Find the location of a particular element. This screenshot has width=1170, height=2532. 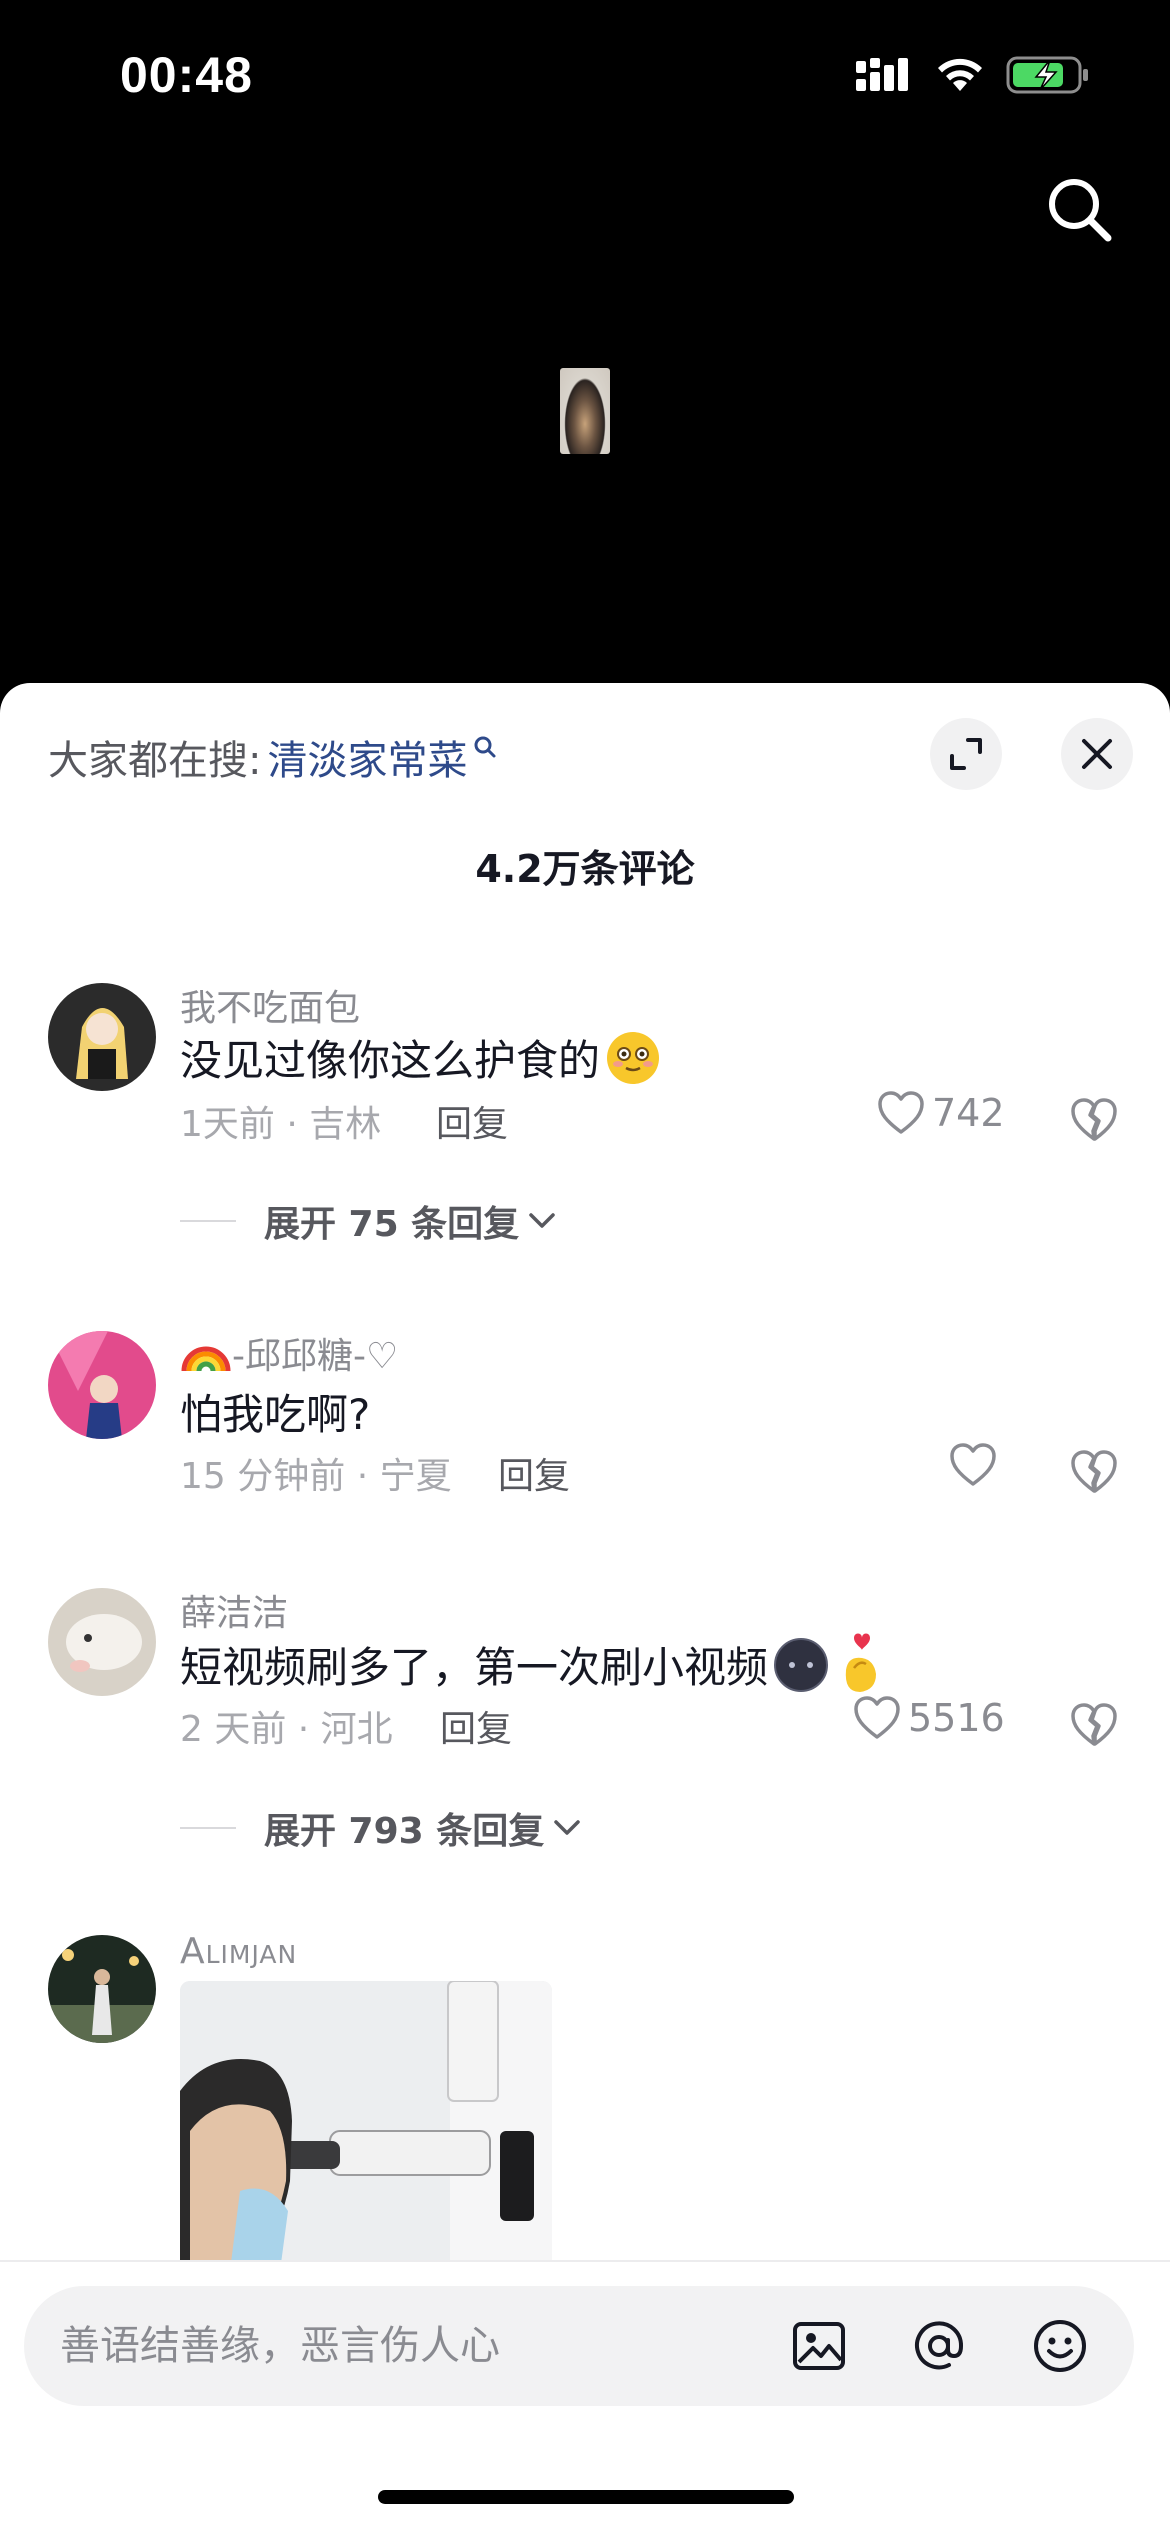

like-button is located at coordinates (976, 1465).